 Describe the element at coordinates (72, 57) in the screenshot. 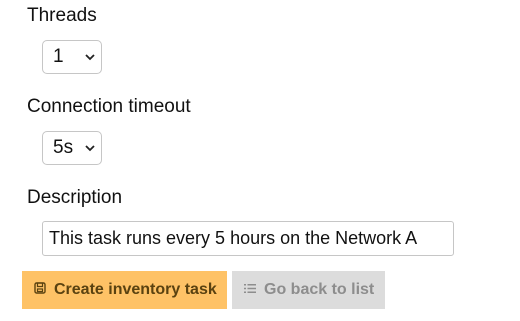

I see `threads-select: 1` at that location.